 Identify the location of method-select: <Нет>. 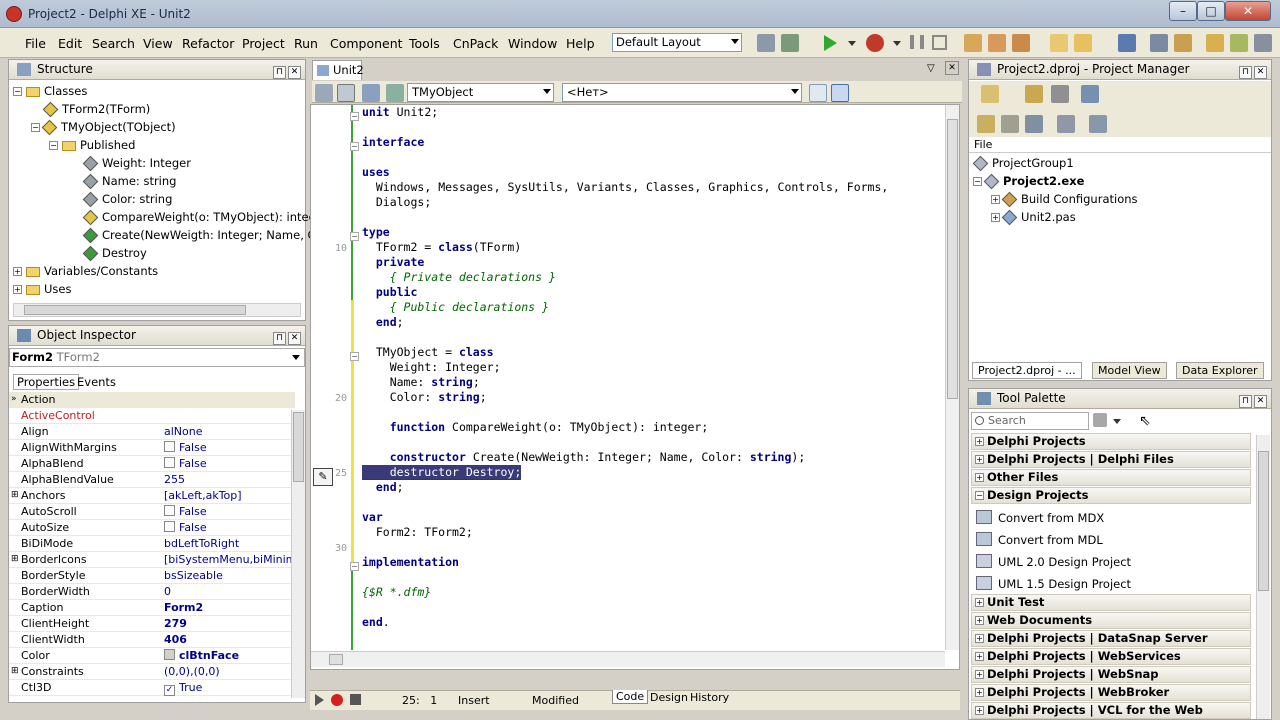
(682, 92).